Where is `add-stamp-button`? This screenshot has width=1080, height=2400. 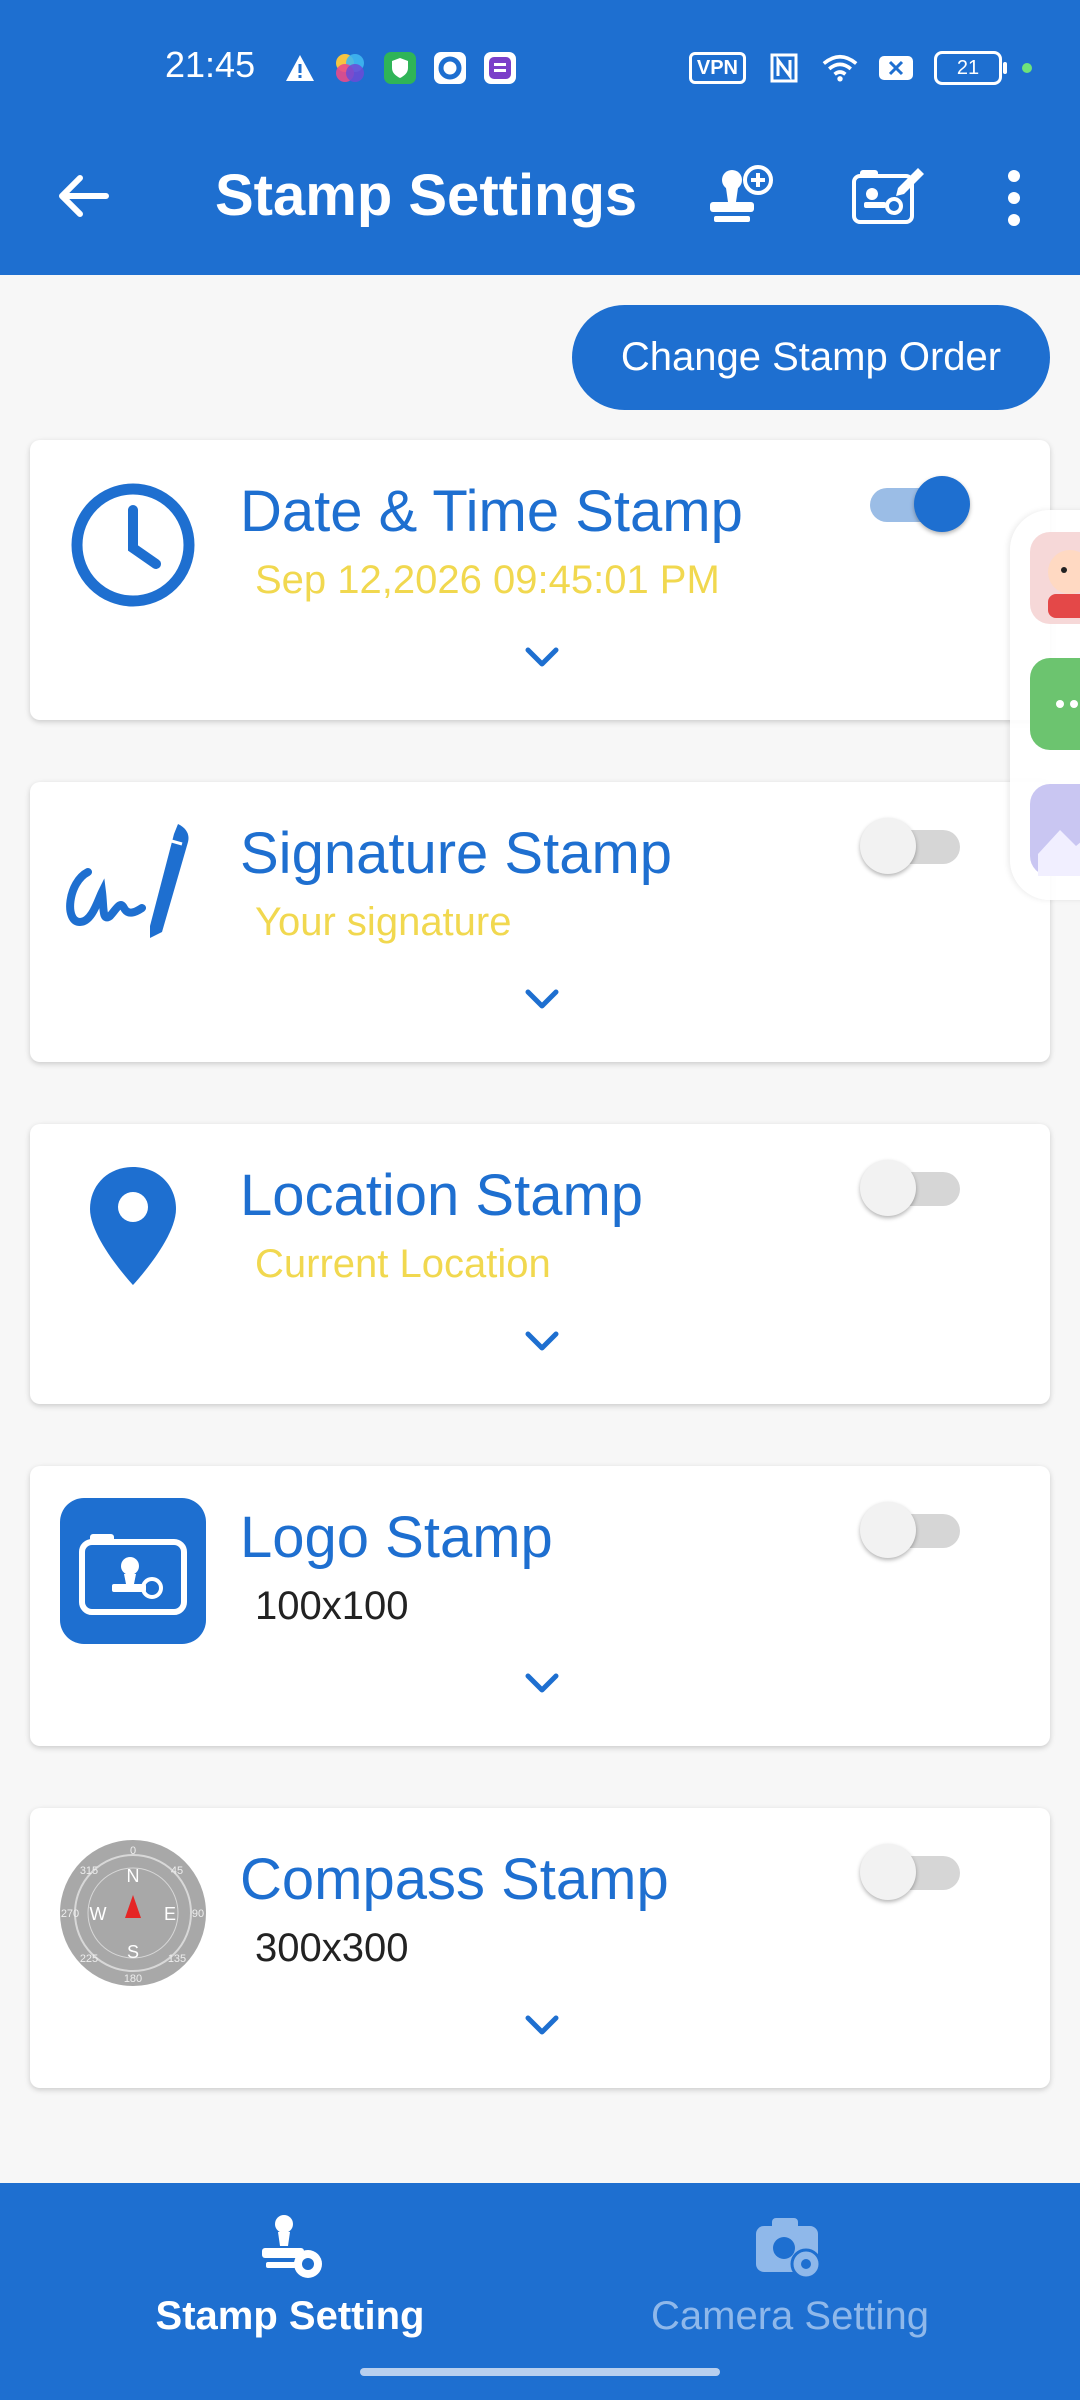
add-stamp-button is located at coordinates (740, 198).